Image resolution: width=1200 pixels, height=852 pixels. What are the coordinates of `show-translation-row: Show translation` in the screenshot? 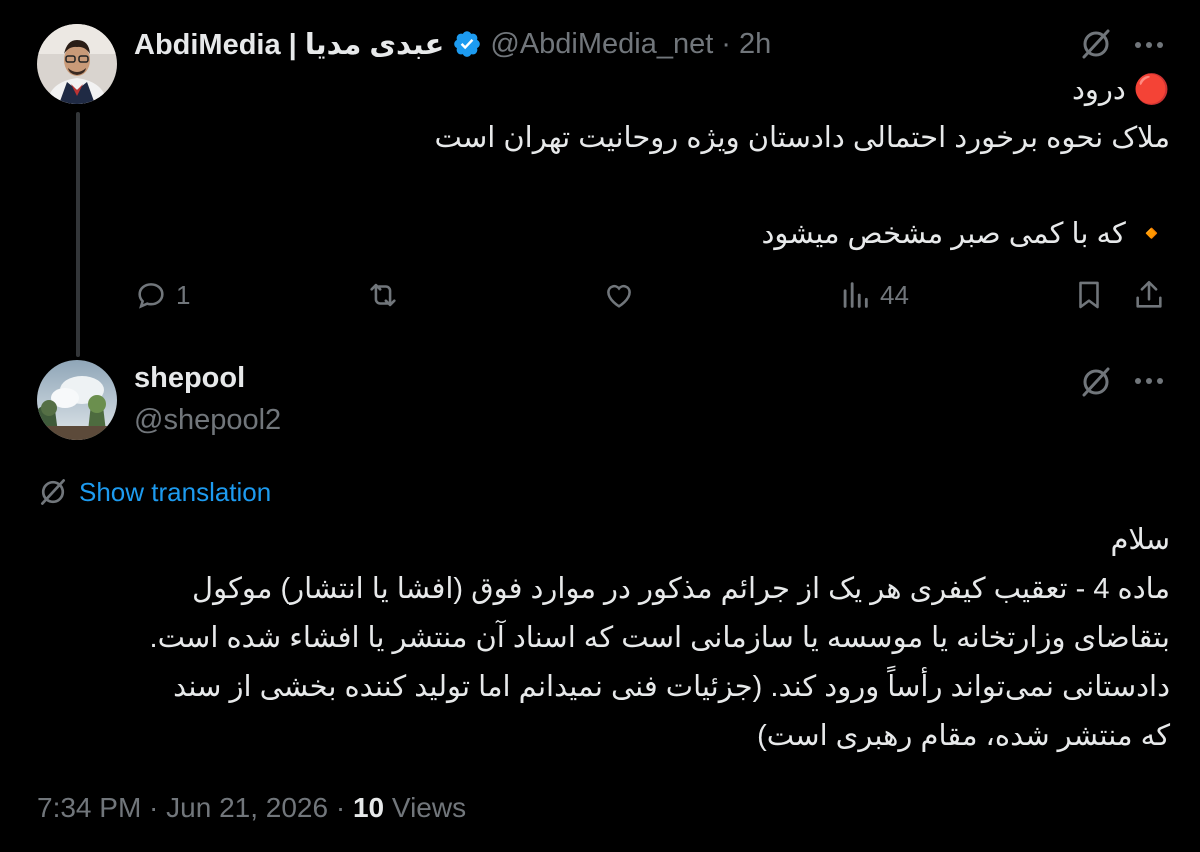 It's located at (154, 492).